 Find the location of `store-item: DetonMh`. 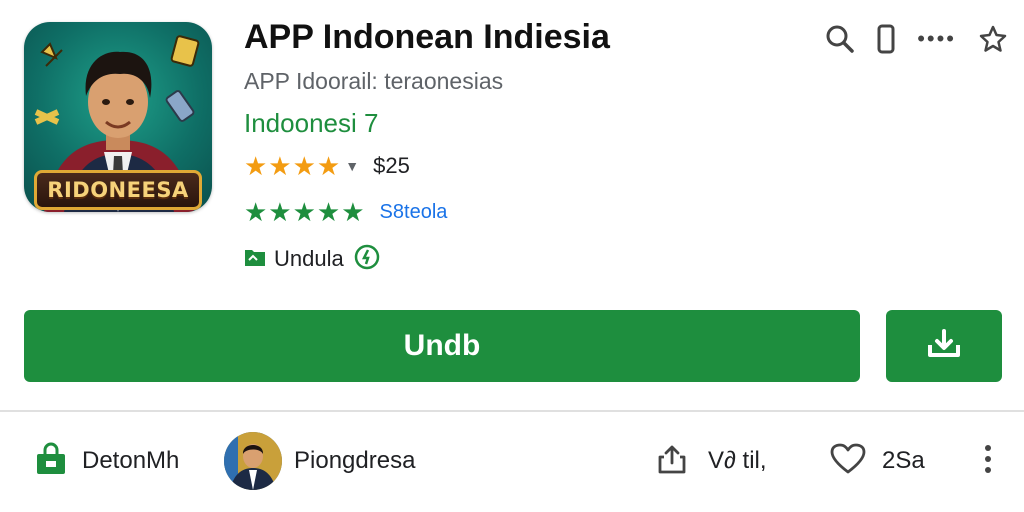

store-item: DetonMh is located at coordinates (106, 461).